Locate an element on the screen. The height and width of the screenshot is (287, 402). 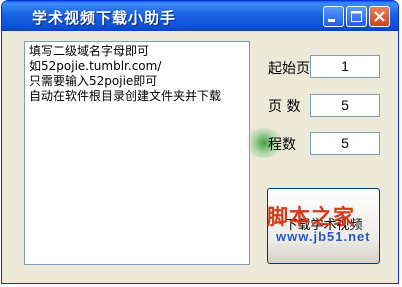
memo-line: 只需要输入52pojie即可 is located at coordinates (93, 81).